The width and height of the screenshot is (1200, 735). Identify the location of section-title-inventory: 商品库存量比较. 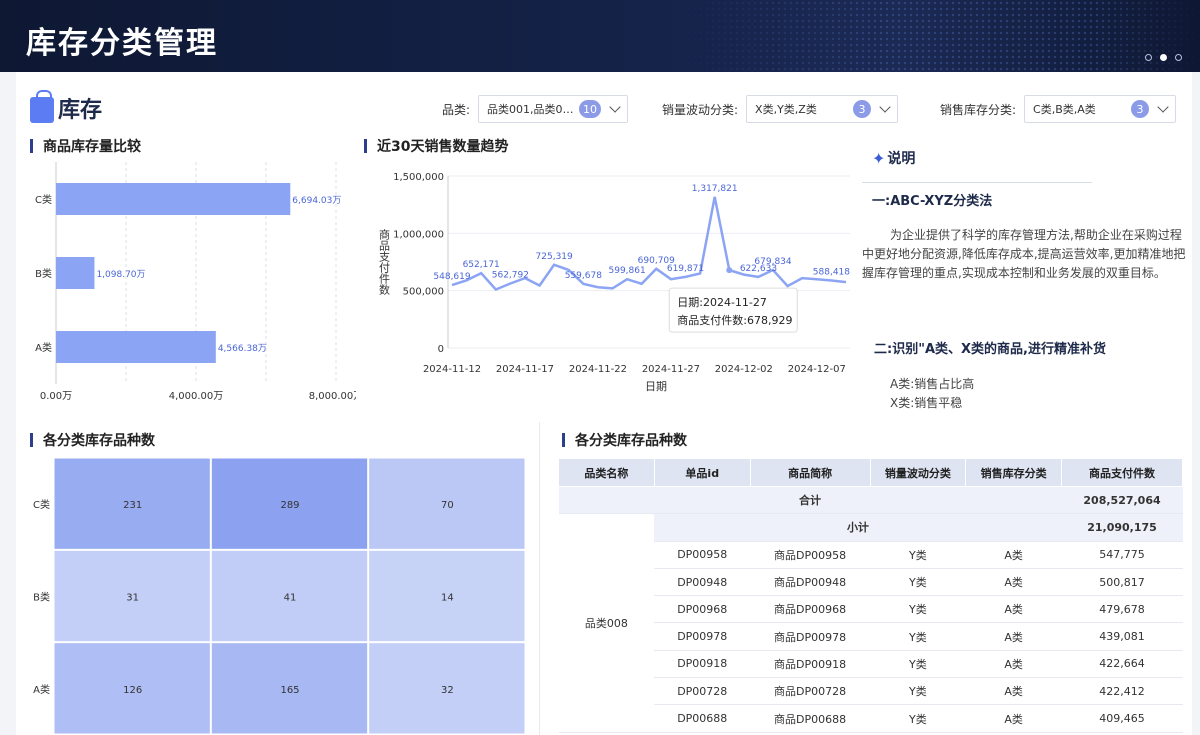
(85, 146).